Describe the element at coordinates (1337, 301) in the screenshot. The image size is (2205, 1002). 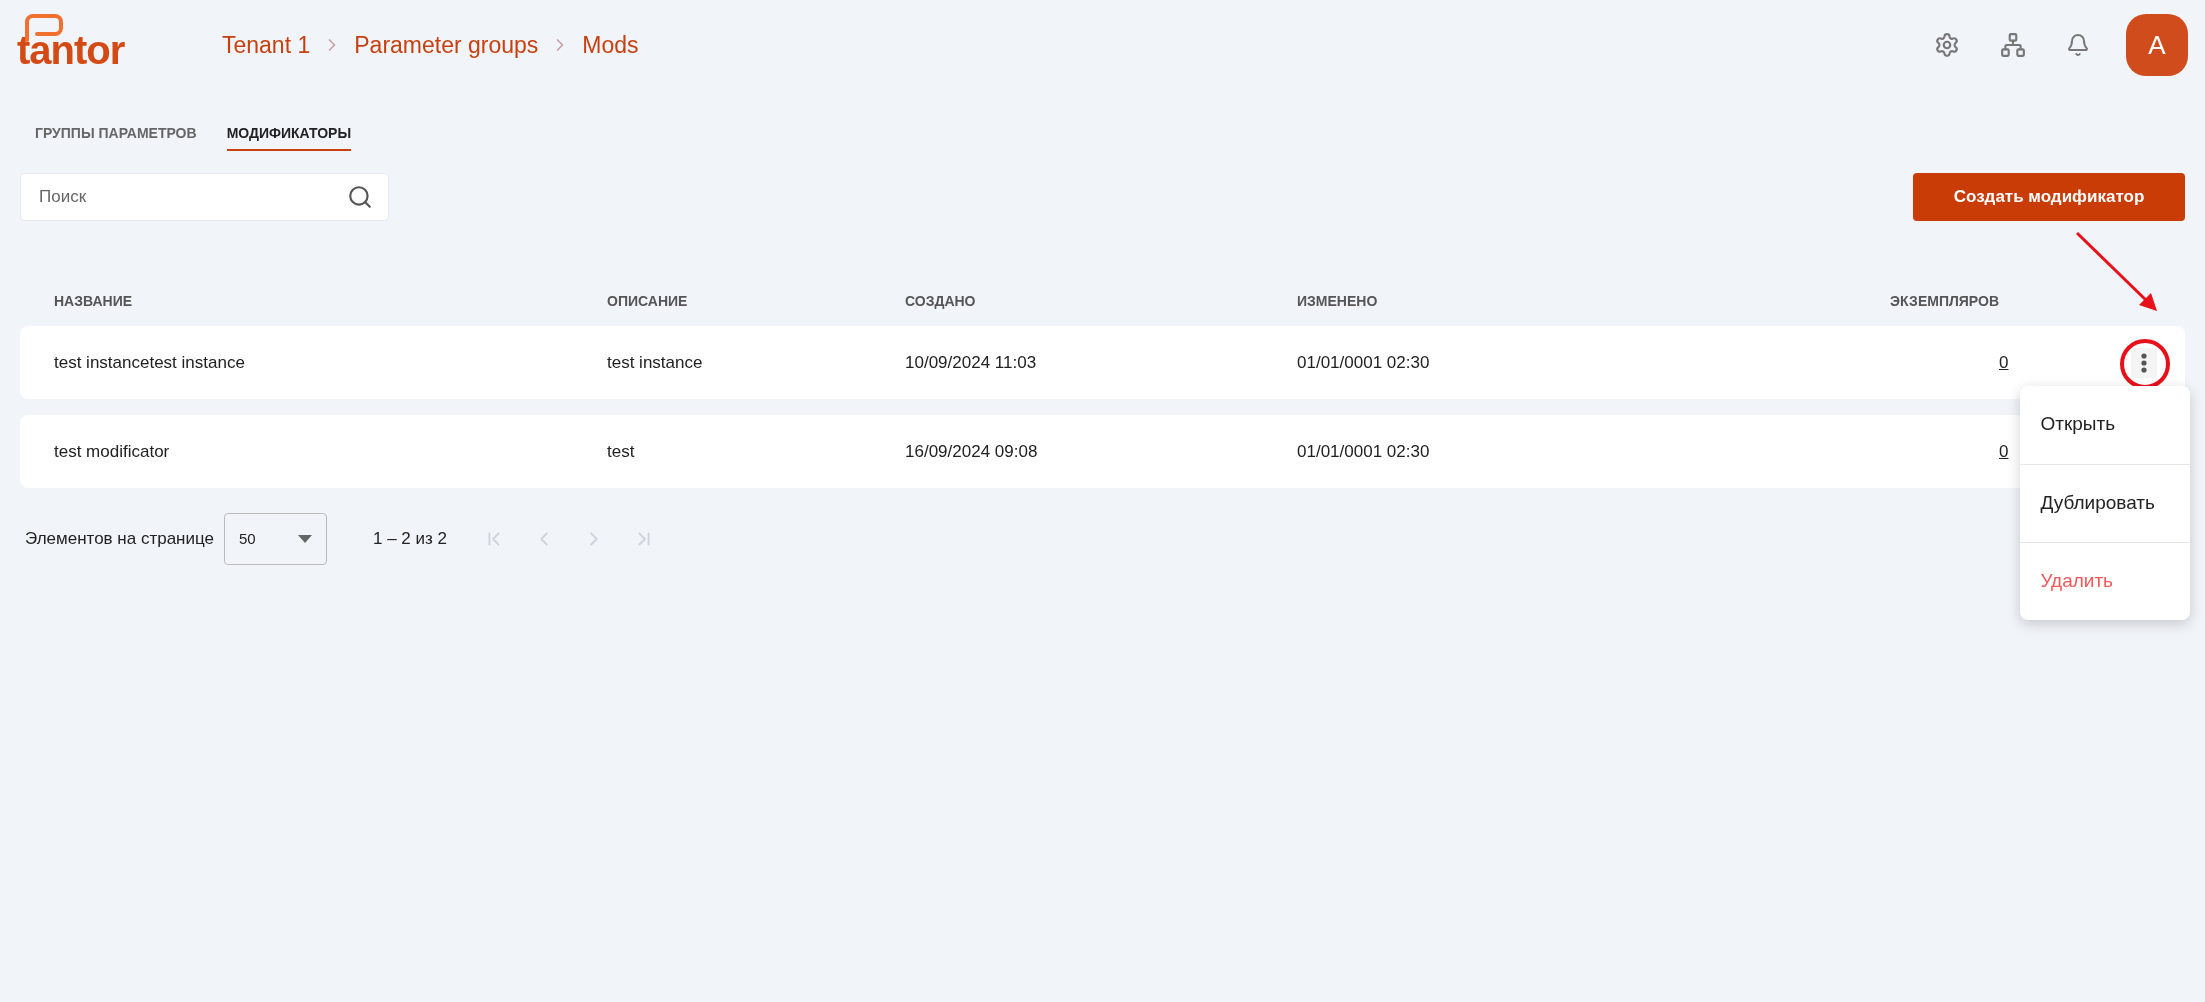
I see `column-header: ИЗМЕНЕНО` at that location.